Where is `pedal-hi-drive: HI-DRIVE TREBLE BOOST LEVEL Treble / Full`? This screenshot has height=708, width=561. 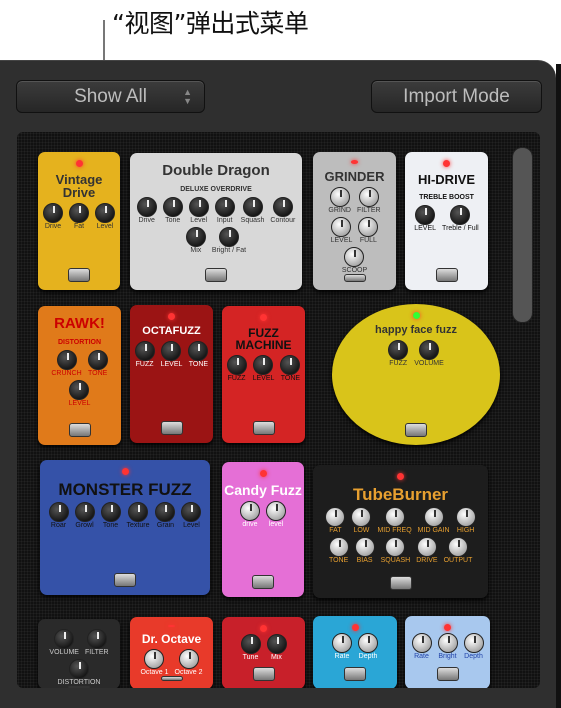
pedal-hi-drive: HI-DRIVE TREBLE BOOST LEVEL Treble / Full is located at coordinates (446, 221).